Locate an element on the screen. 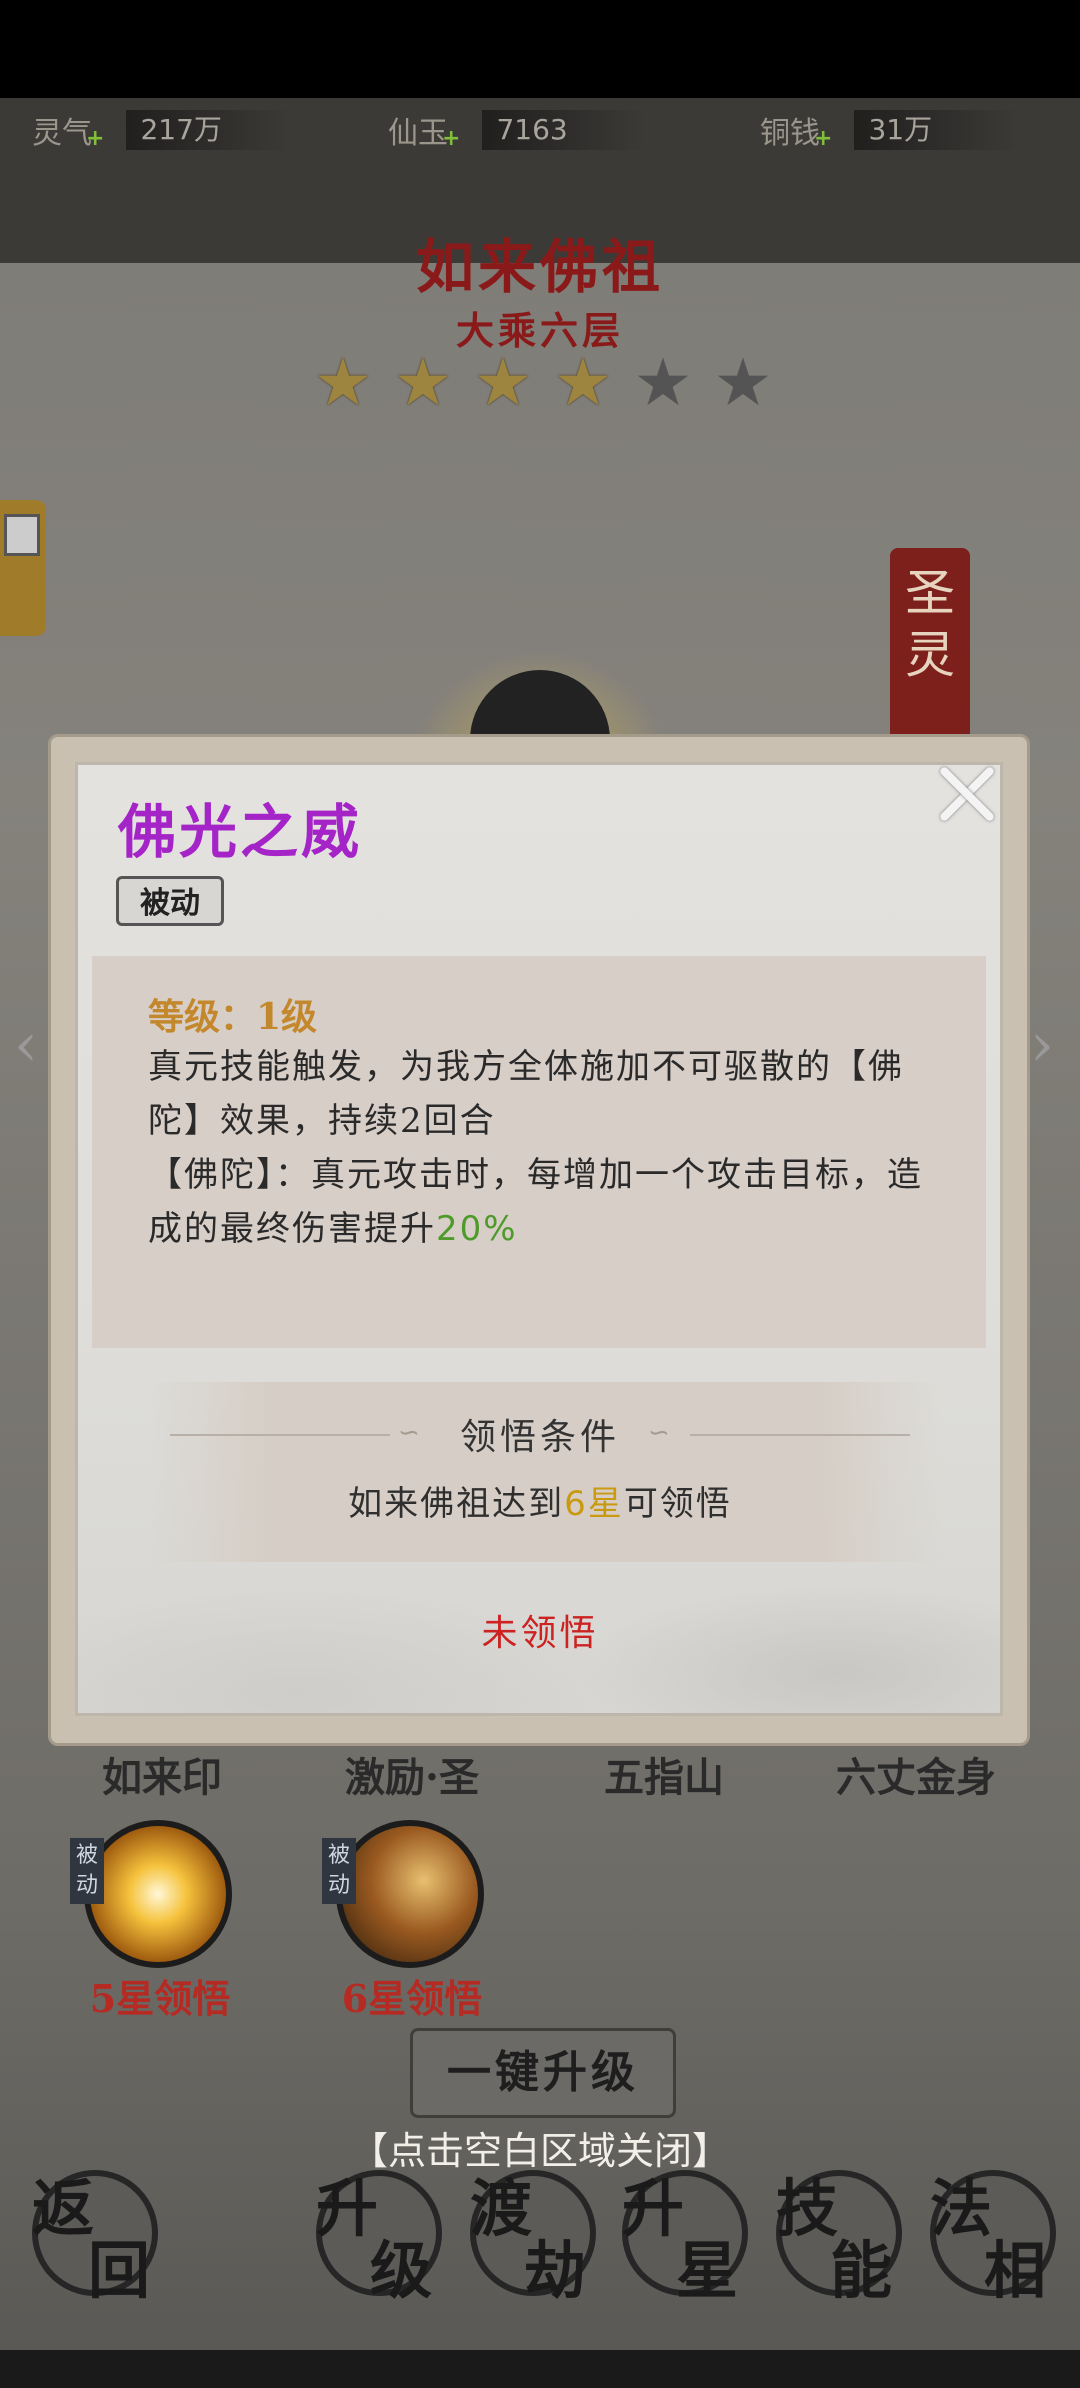 The height and width of the screenshot is (2388, 1080). hero-stars: ★ ★ ★ ★ ★ ★ is located at coordinates (543, 383).